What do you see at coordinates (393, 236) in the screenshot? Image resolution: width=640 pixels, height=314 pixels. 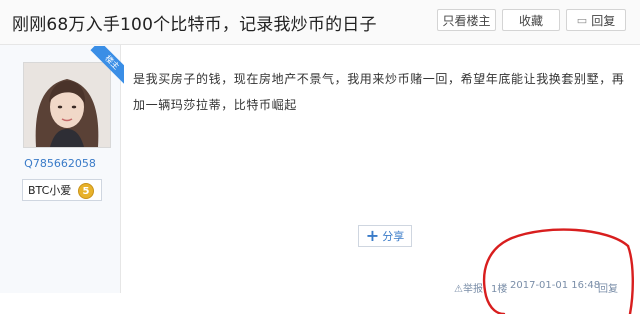 I see `share-label: 分享` at bounding box center [393, 236].